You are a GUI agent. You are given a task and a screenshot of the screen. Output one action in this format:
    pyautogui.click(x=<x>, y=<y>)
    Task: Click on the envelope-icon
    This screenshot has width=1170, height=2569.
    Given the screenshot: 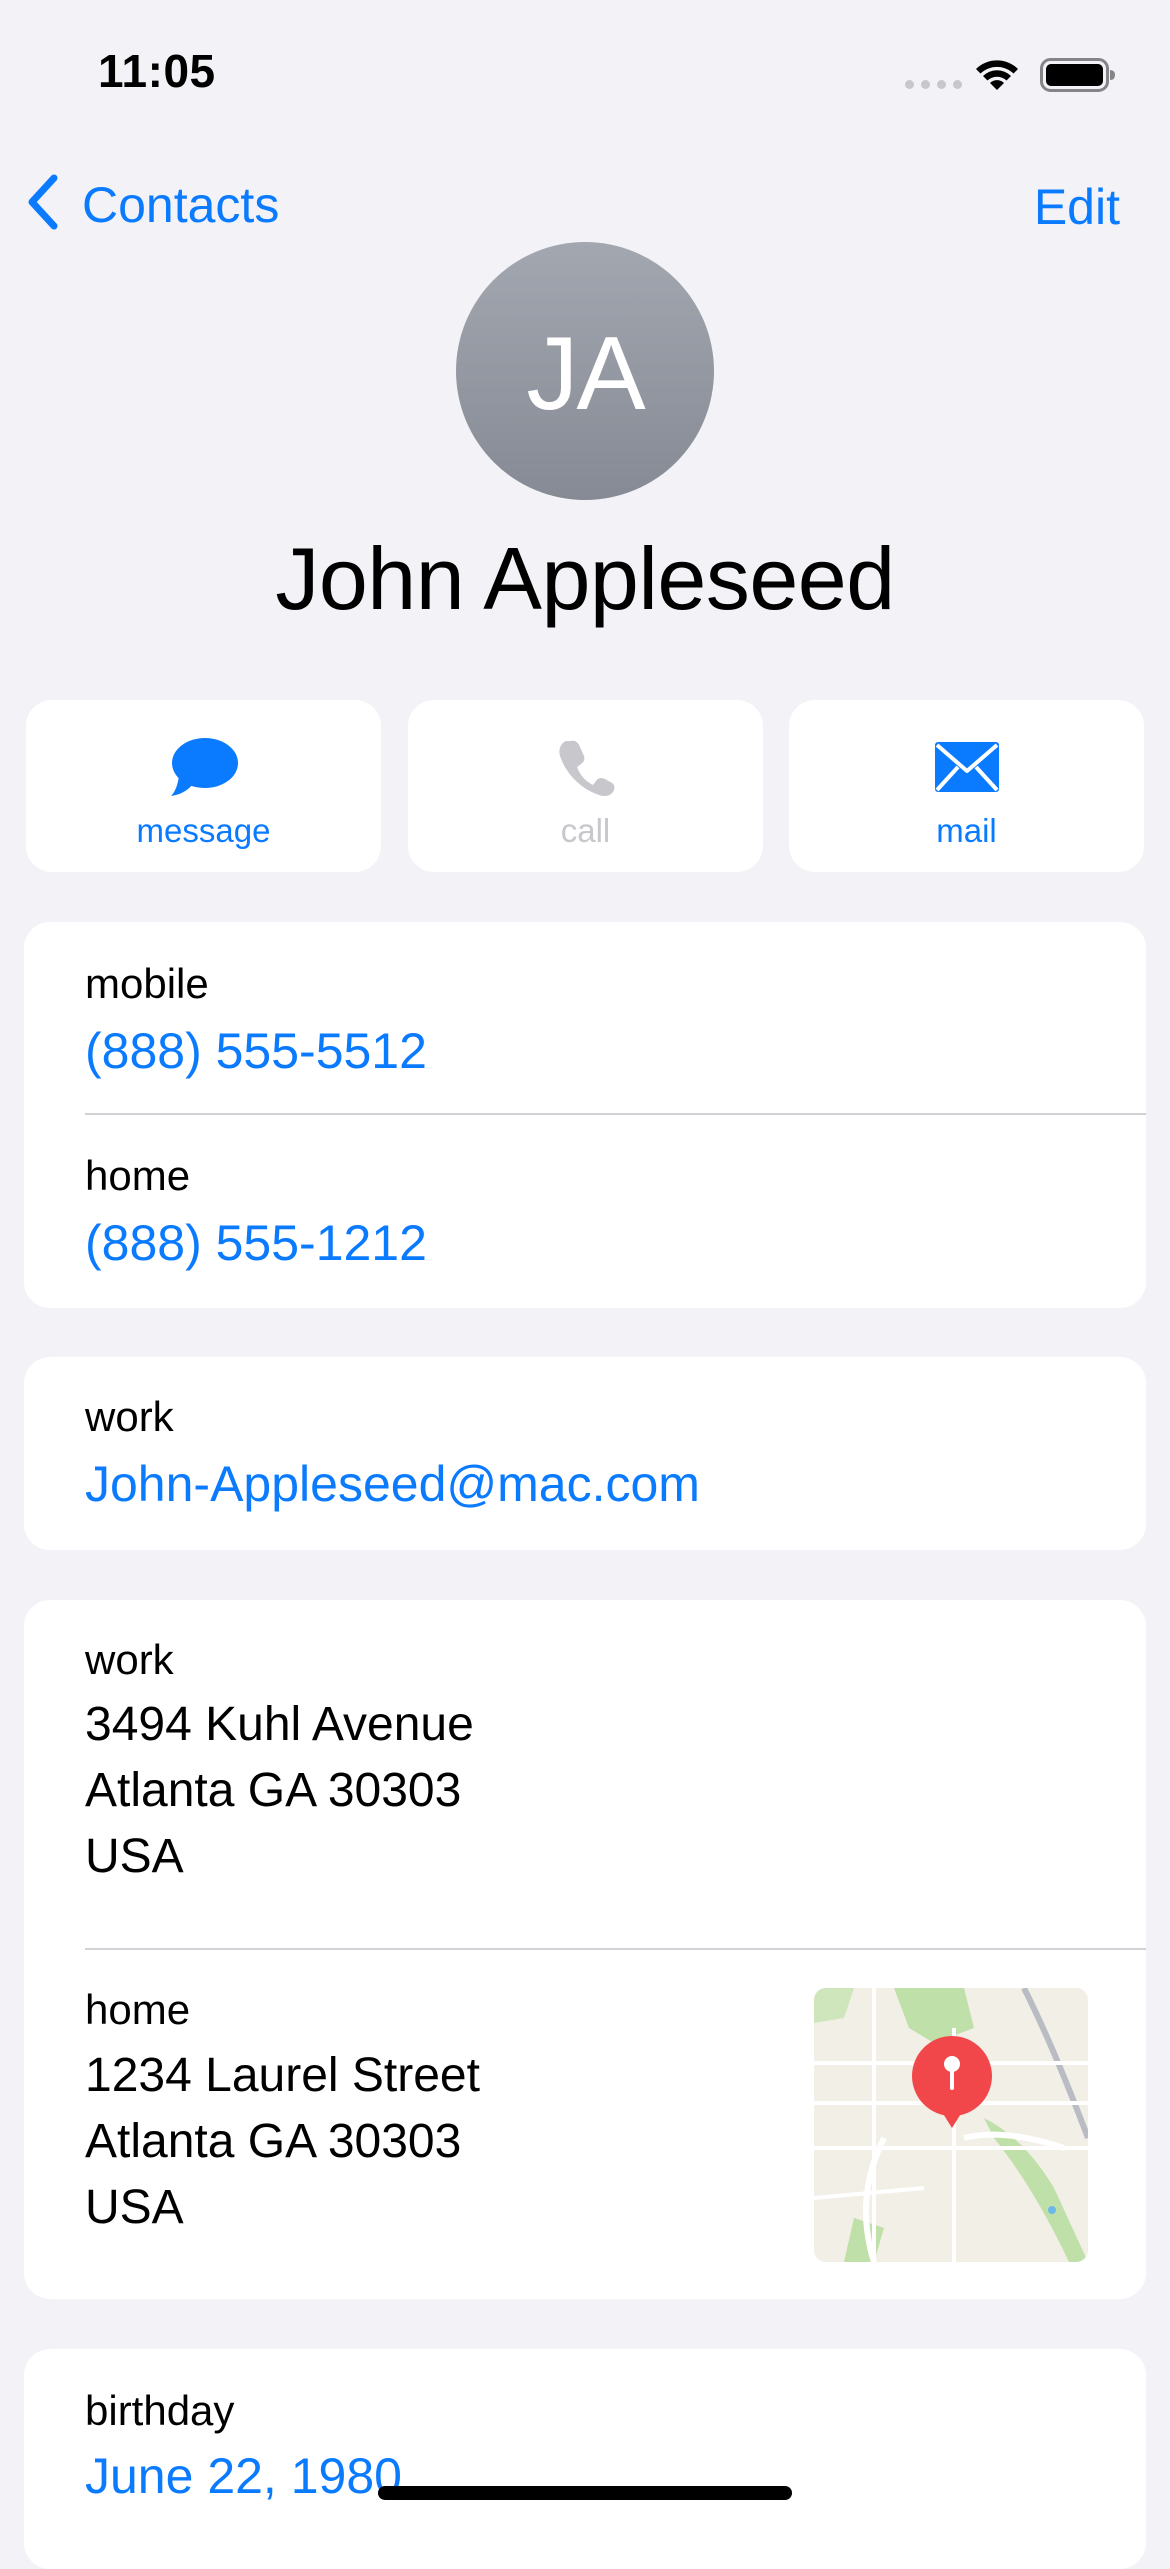 What is the action you would take?
    pyautogui.click(x=967, y=767)
    